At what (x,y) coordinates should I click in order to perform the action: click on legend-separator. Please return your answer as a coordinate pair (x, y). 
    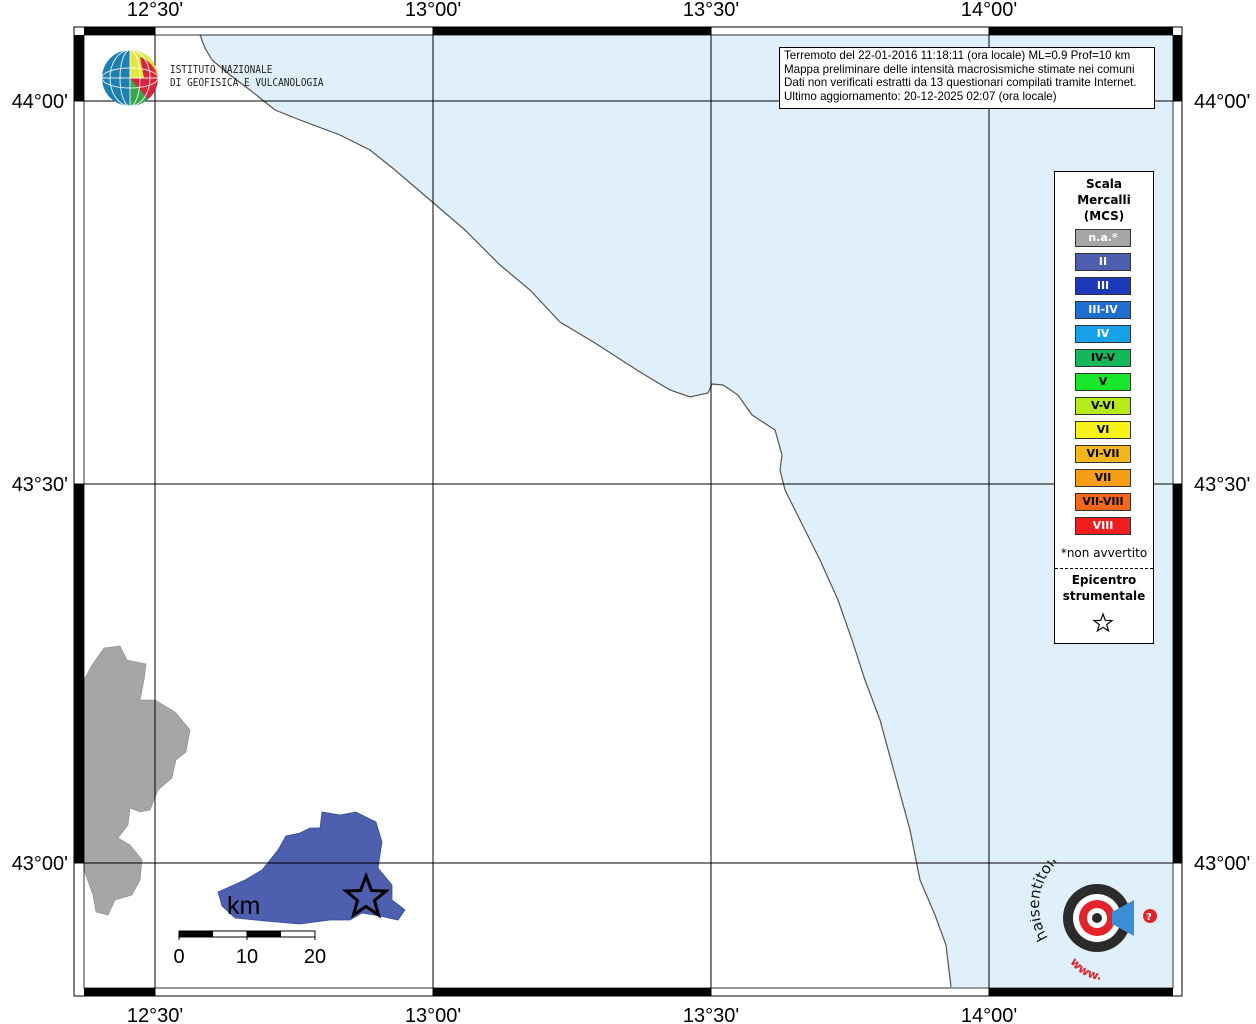
    Looking at the image, I should click on (1104, 568).